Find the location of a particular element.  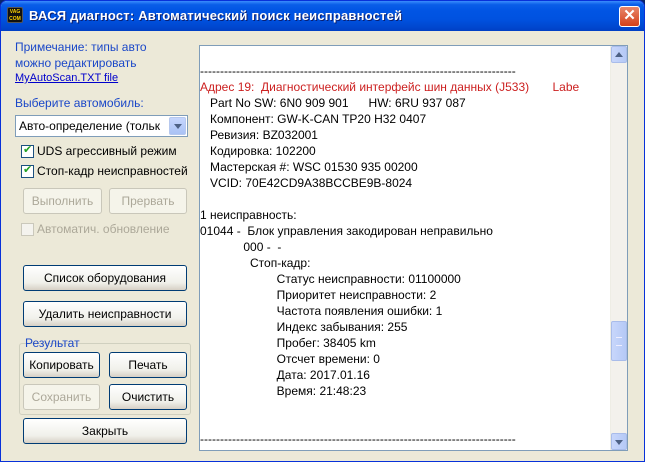

auto-update-label: Автоматич. обновление is located at coordinates (103, 229).